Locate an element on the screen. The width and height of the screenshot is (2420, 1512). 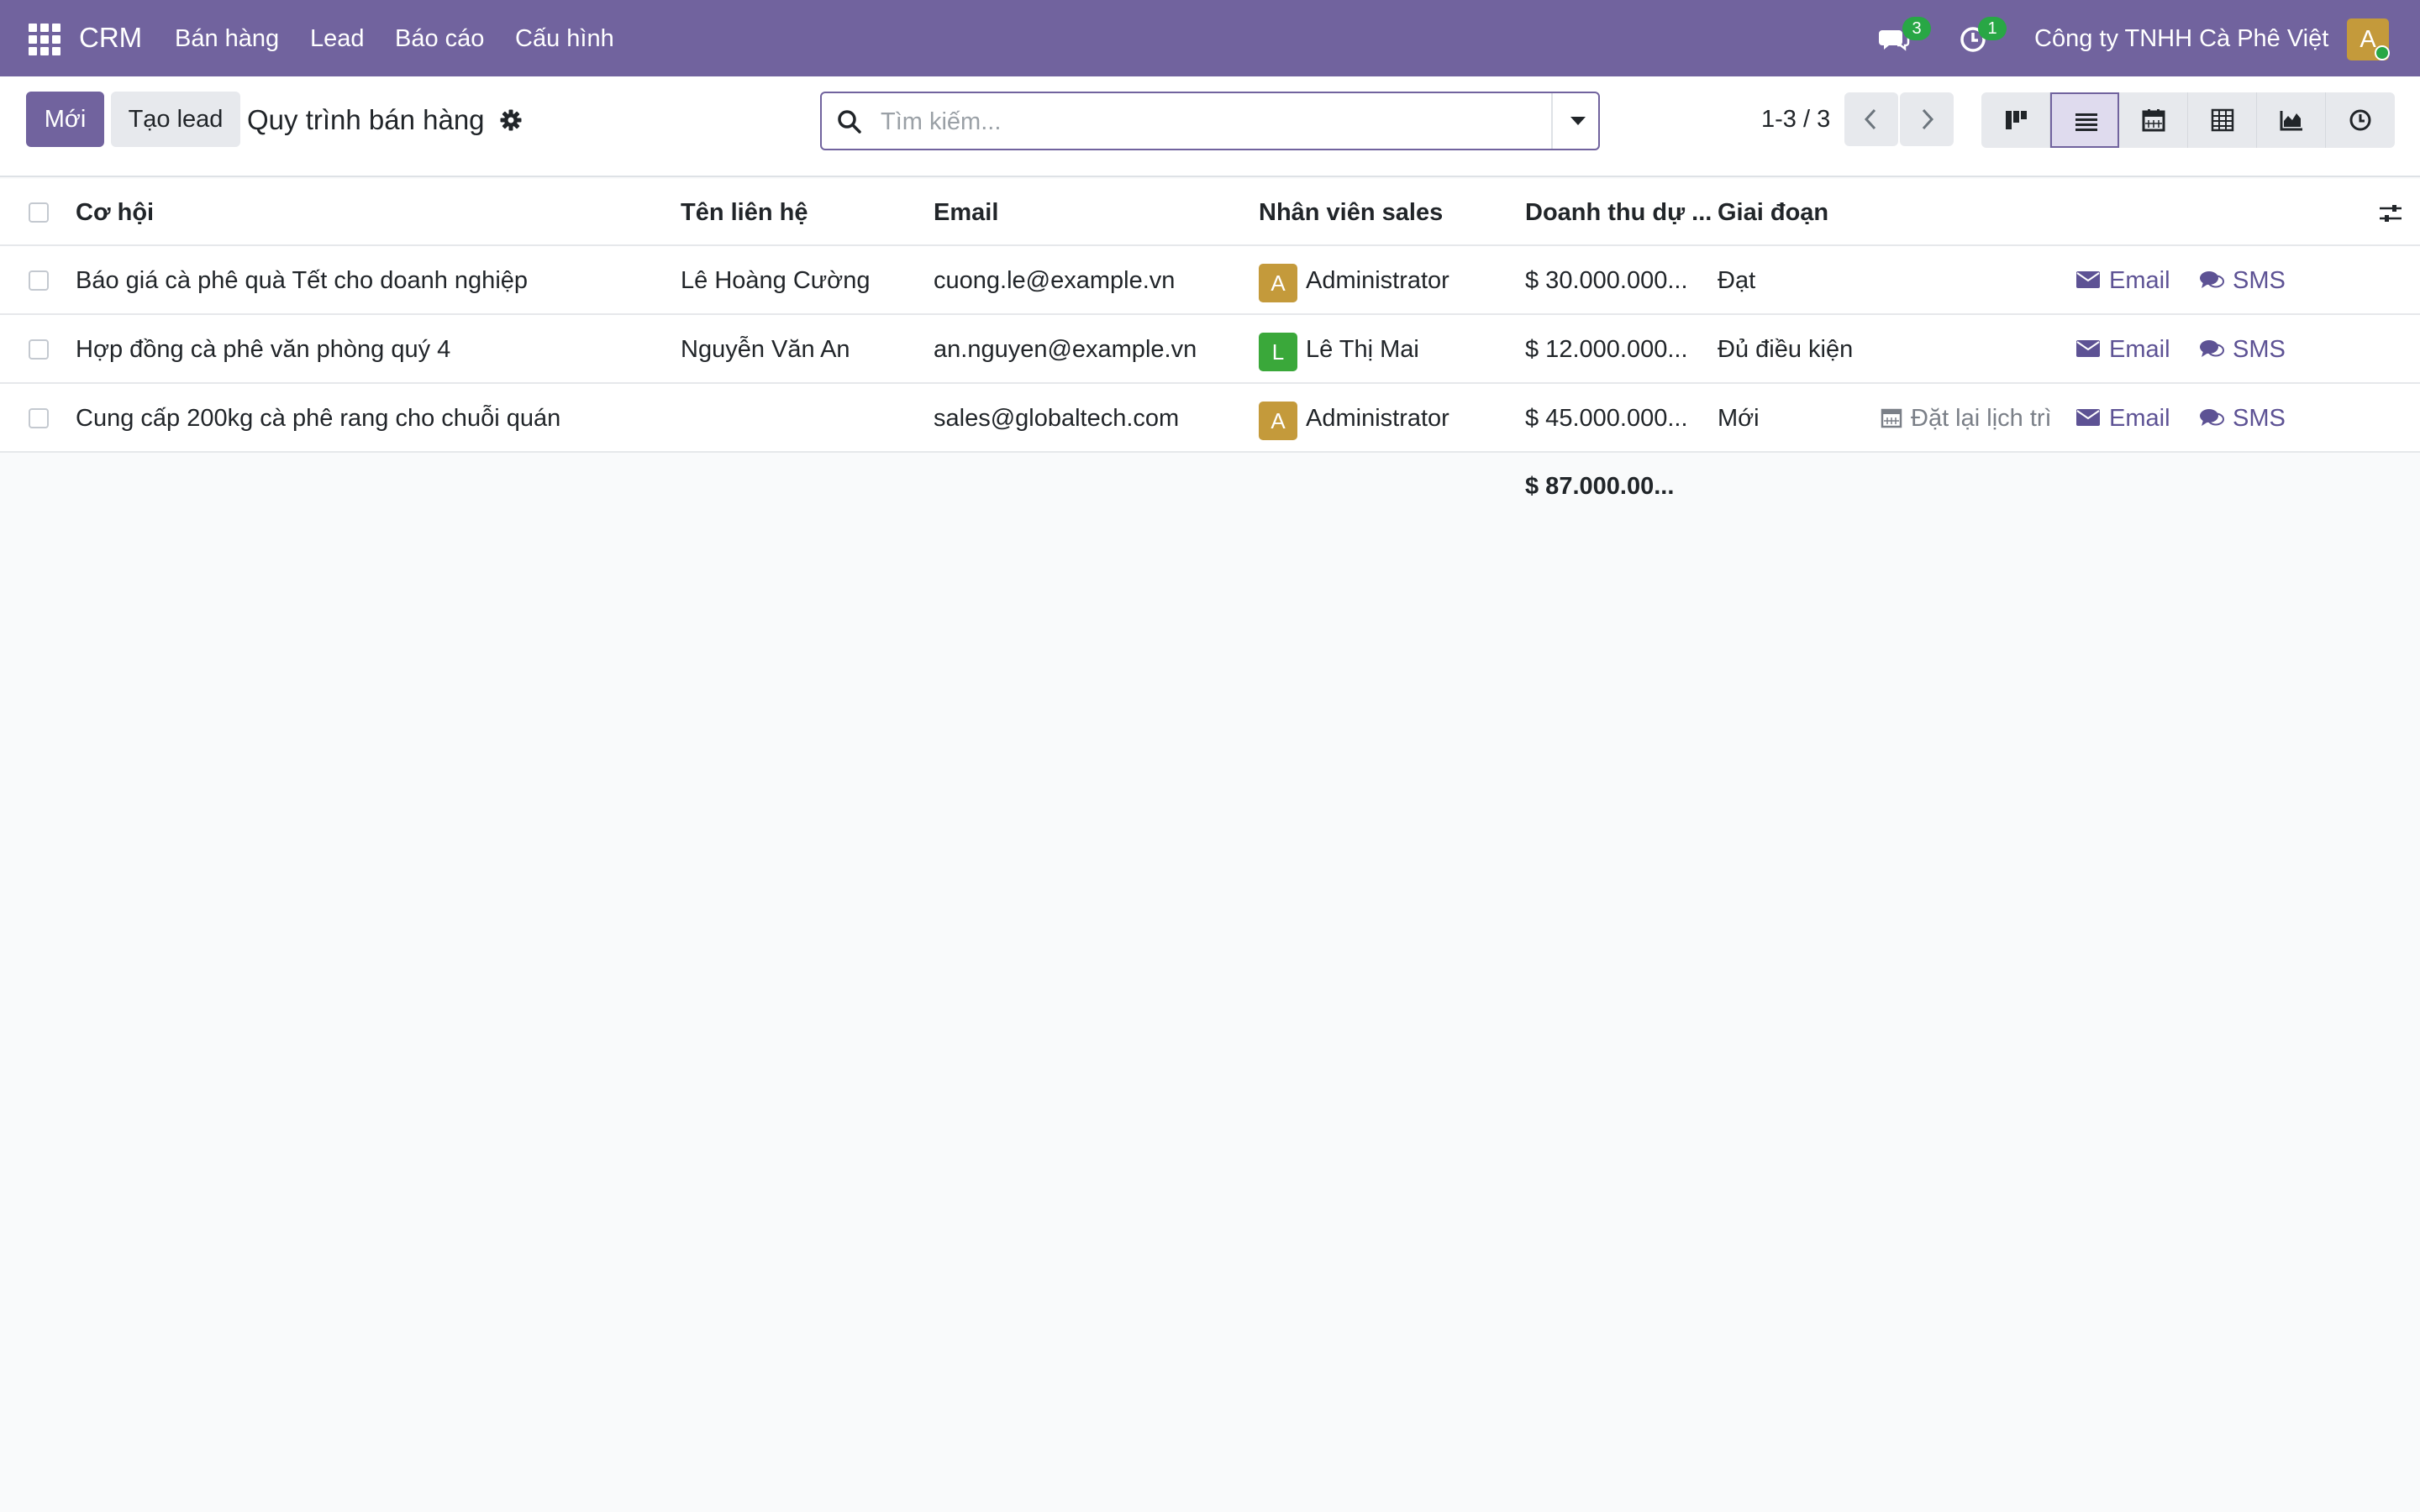
page-title: Quy trình bán hàng is located at coordinates (366, 119).